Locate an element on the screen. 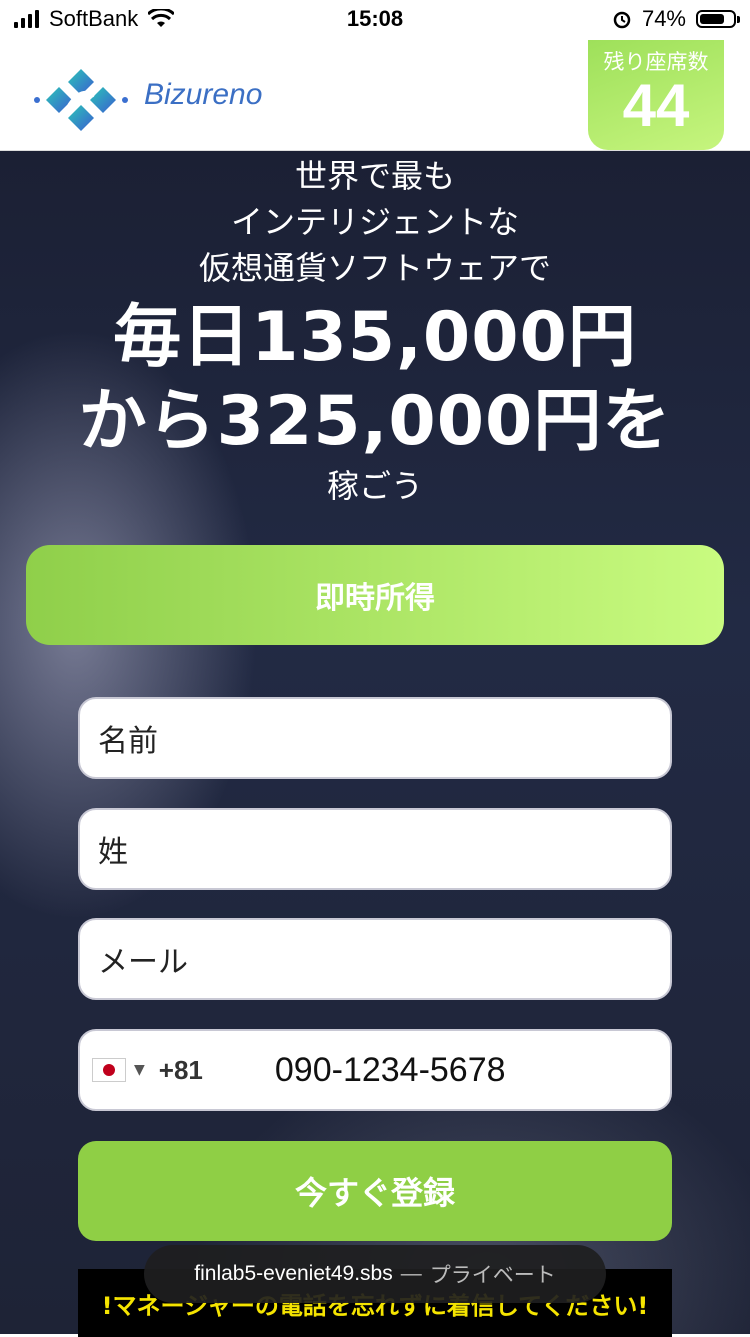  first-name-field: 名前 is located at coordinates (375, 738).